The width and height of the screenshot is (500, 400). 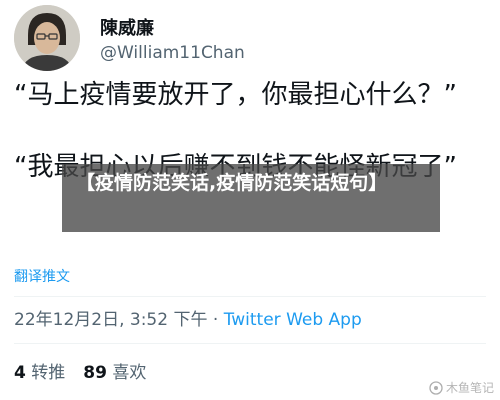 I want to click on retweets-stat: 4 转推, so click(x=39, y=373).